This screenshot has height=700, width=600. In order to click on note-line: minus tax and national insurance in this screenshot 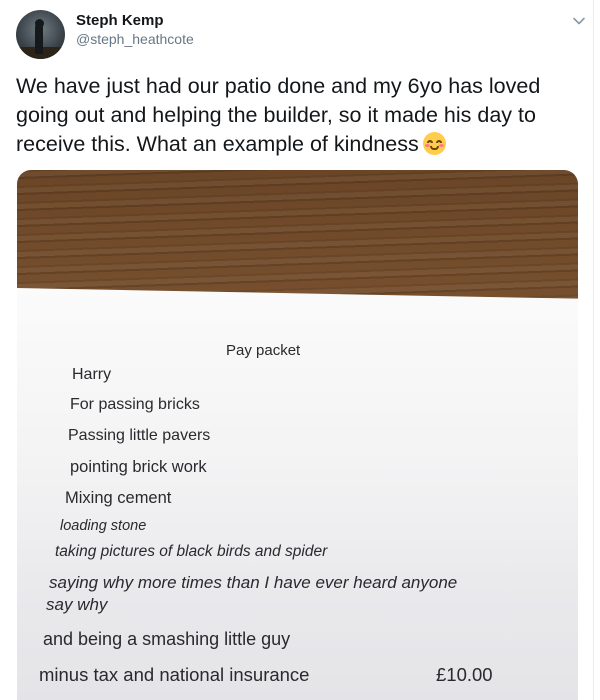, I will do `click(174, 674)`.